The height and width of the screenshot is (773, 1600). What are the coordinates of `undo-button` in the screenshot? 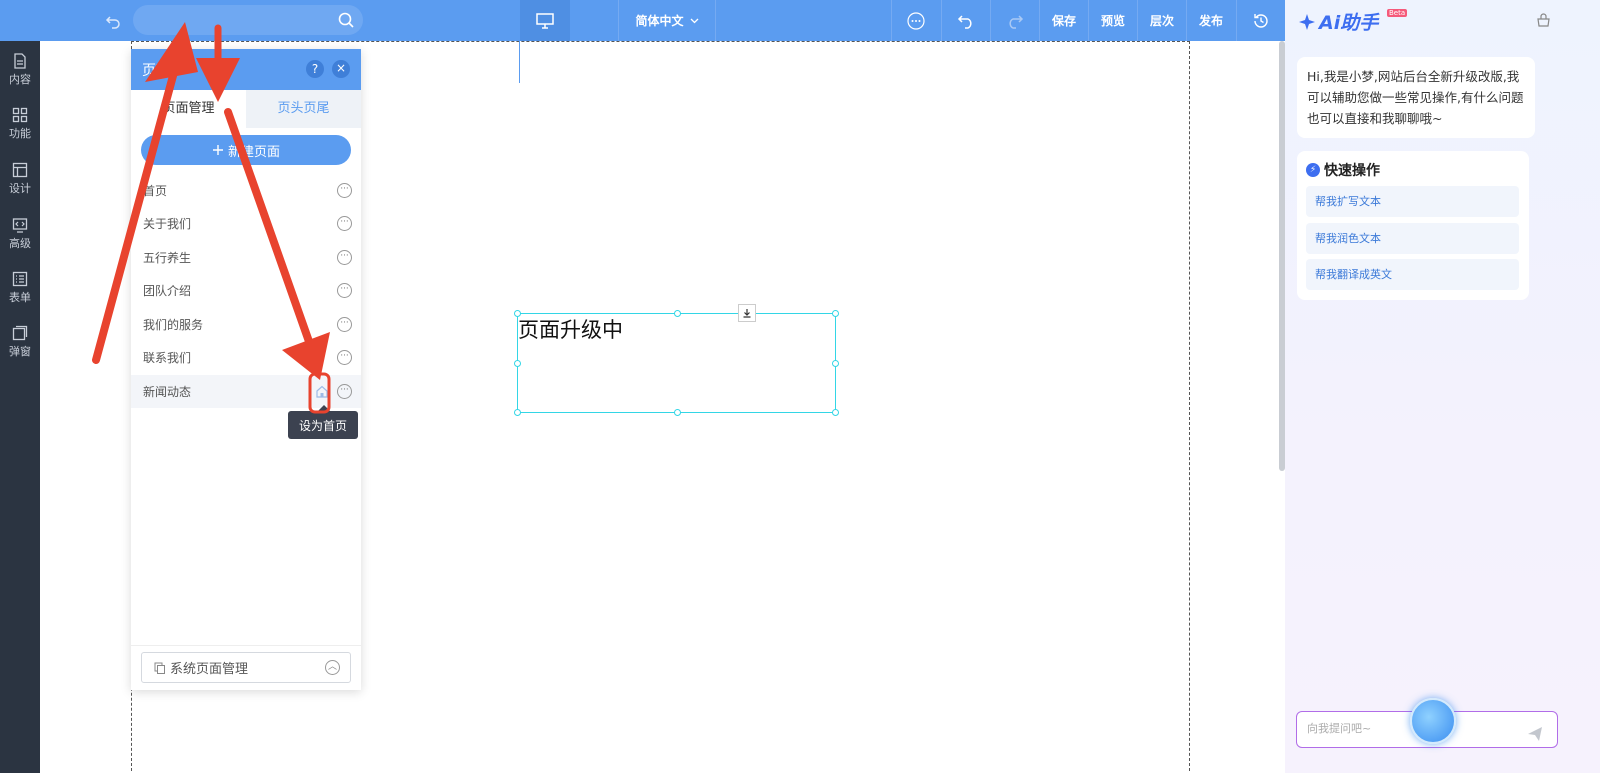 It's located at (965, 20).